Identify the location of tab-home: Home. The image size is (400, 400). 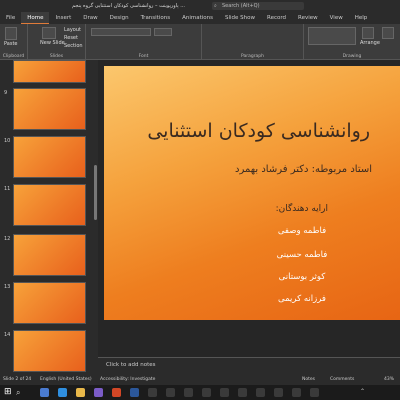
(35, 18).